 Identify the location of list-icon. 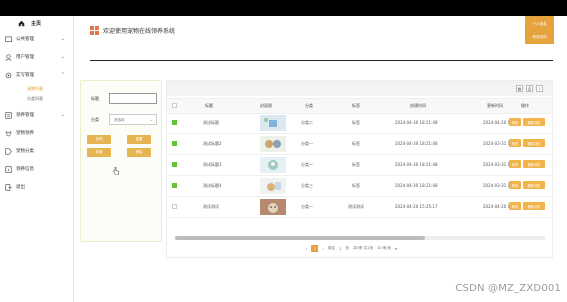
(8, 115).